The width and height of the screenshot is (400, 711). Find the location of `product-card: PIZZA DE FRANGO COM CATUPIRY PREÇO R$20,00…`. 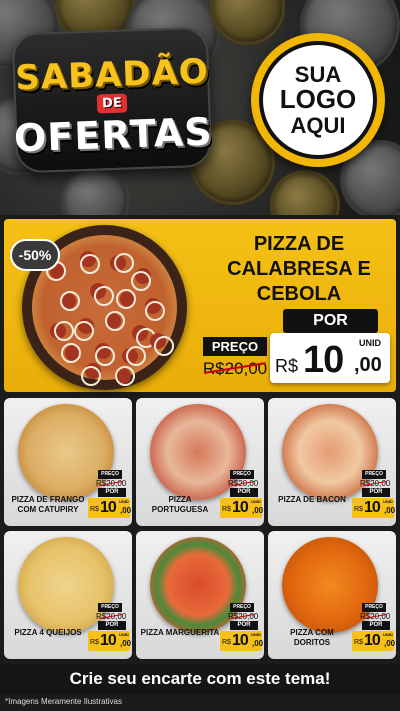

product-card: PIZZA DE FRANGO COM CATUPIRY PREÇO R$20,00… is located at coordinates (68, 462).